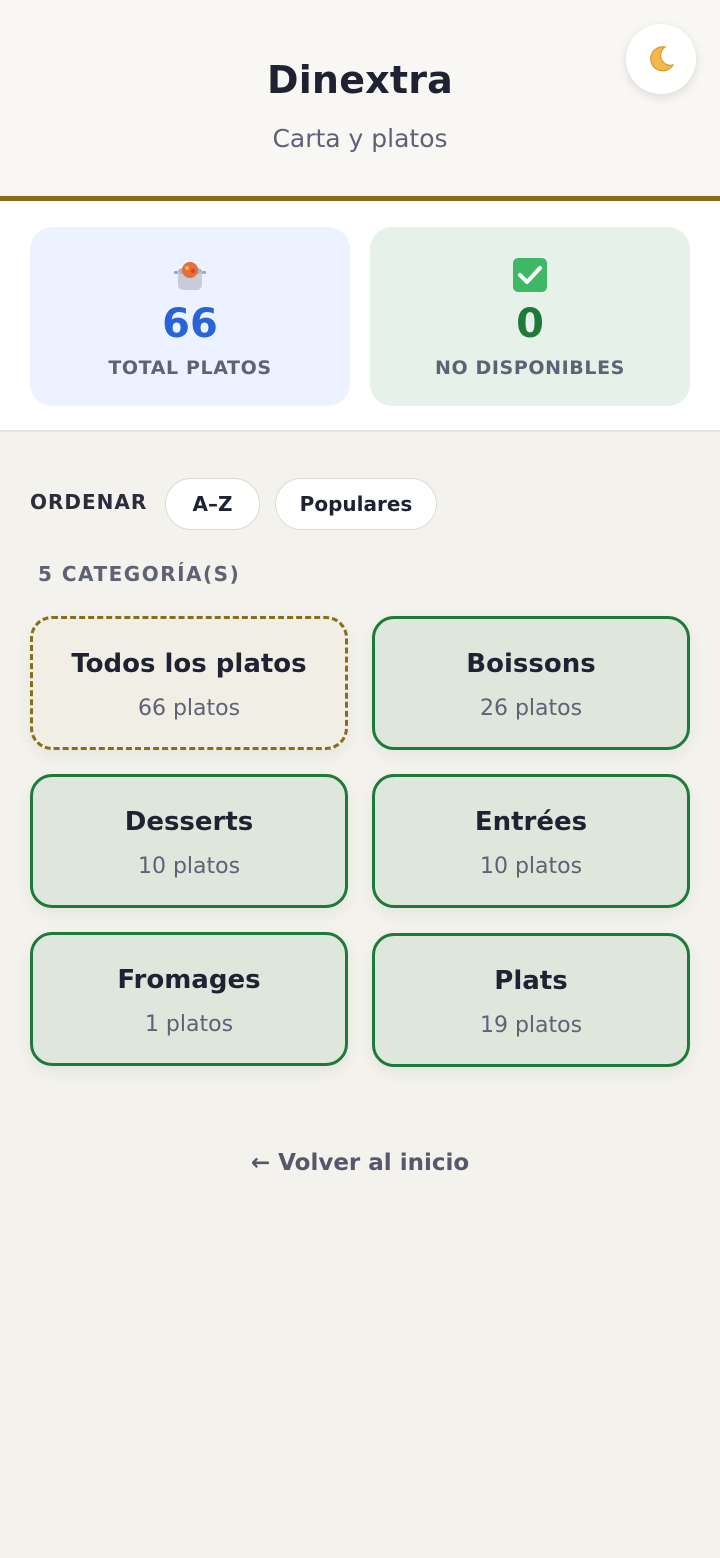  Describe the element at coordinates (531, 683) in the screenshot. I see `category-card-boissons: Boissons 26 platos` at that location.